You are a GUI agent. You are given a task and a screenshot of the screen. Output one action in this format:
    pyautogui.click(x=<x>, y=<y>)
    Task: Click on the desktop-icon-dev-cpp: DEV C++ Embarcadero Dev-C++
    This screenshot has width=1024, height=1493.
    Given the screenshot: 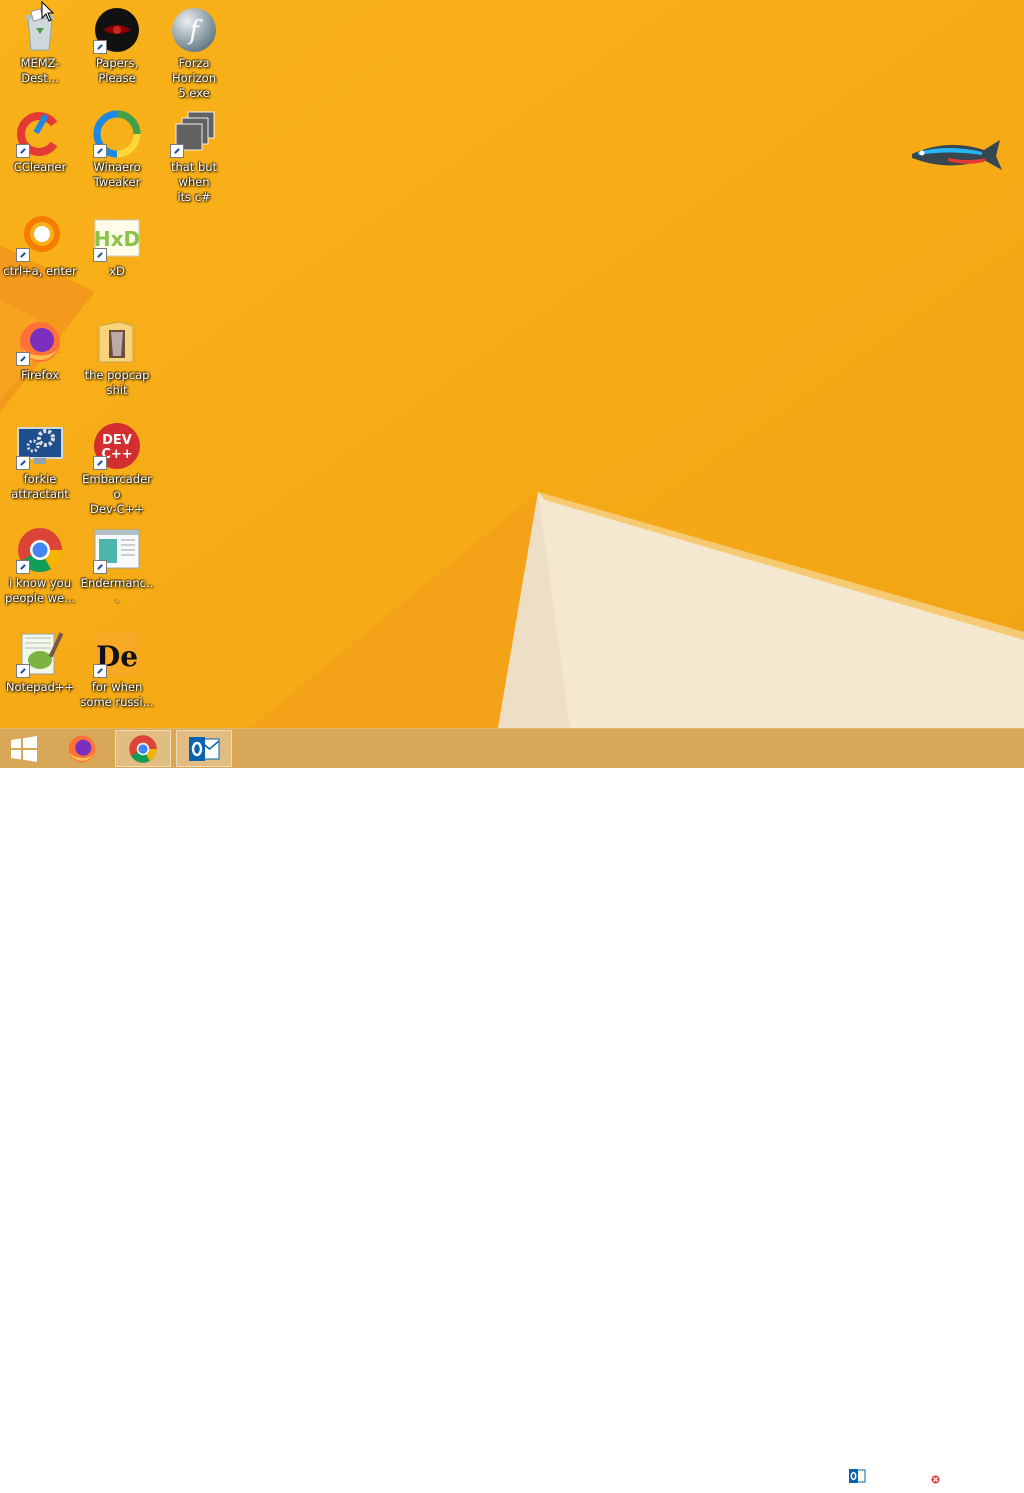 What is the action you would take?
    pyautogui.click(x=117, y=466)
    